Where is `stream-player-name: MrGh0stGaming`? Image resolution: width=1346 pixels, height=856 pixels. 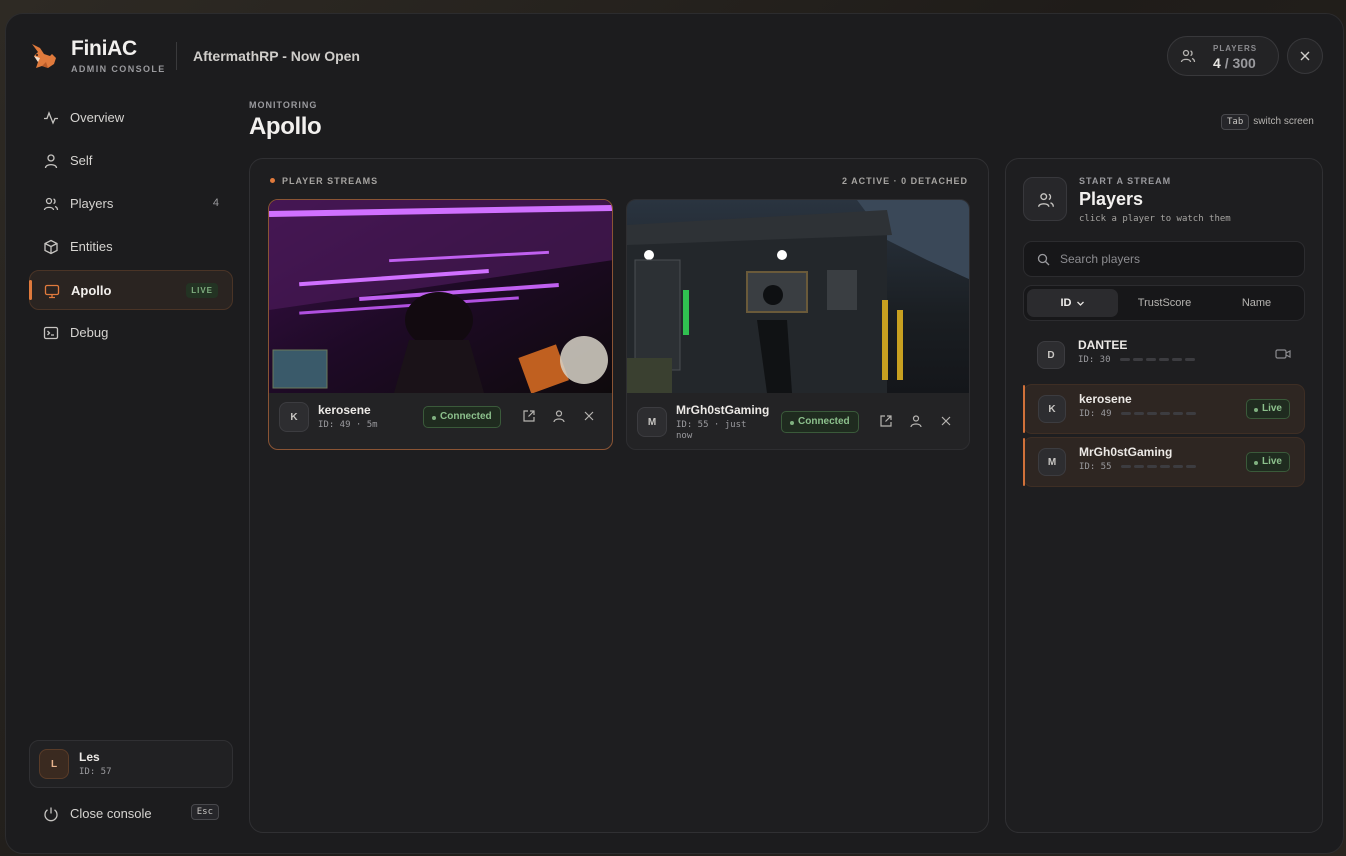 stream-player-name: MrGh0stGaming is located at coordinates (723, 410).